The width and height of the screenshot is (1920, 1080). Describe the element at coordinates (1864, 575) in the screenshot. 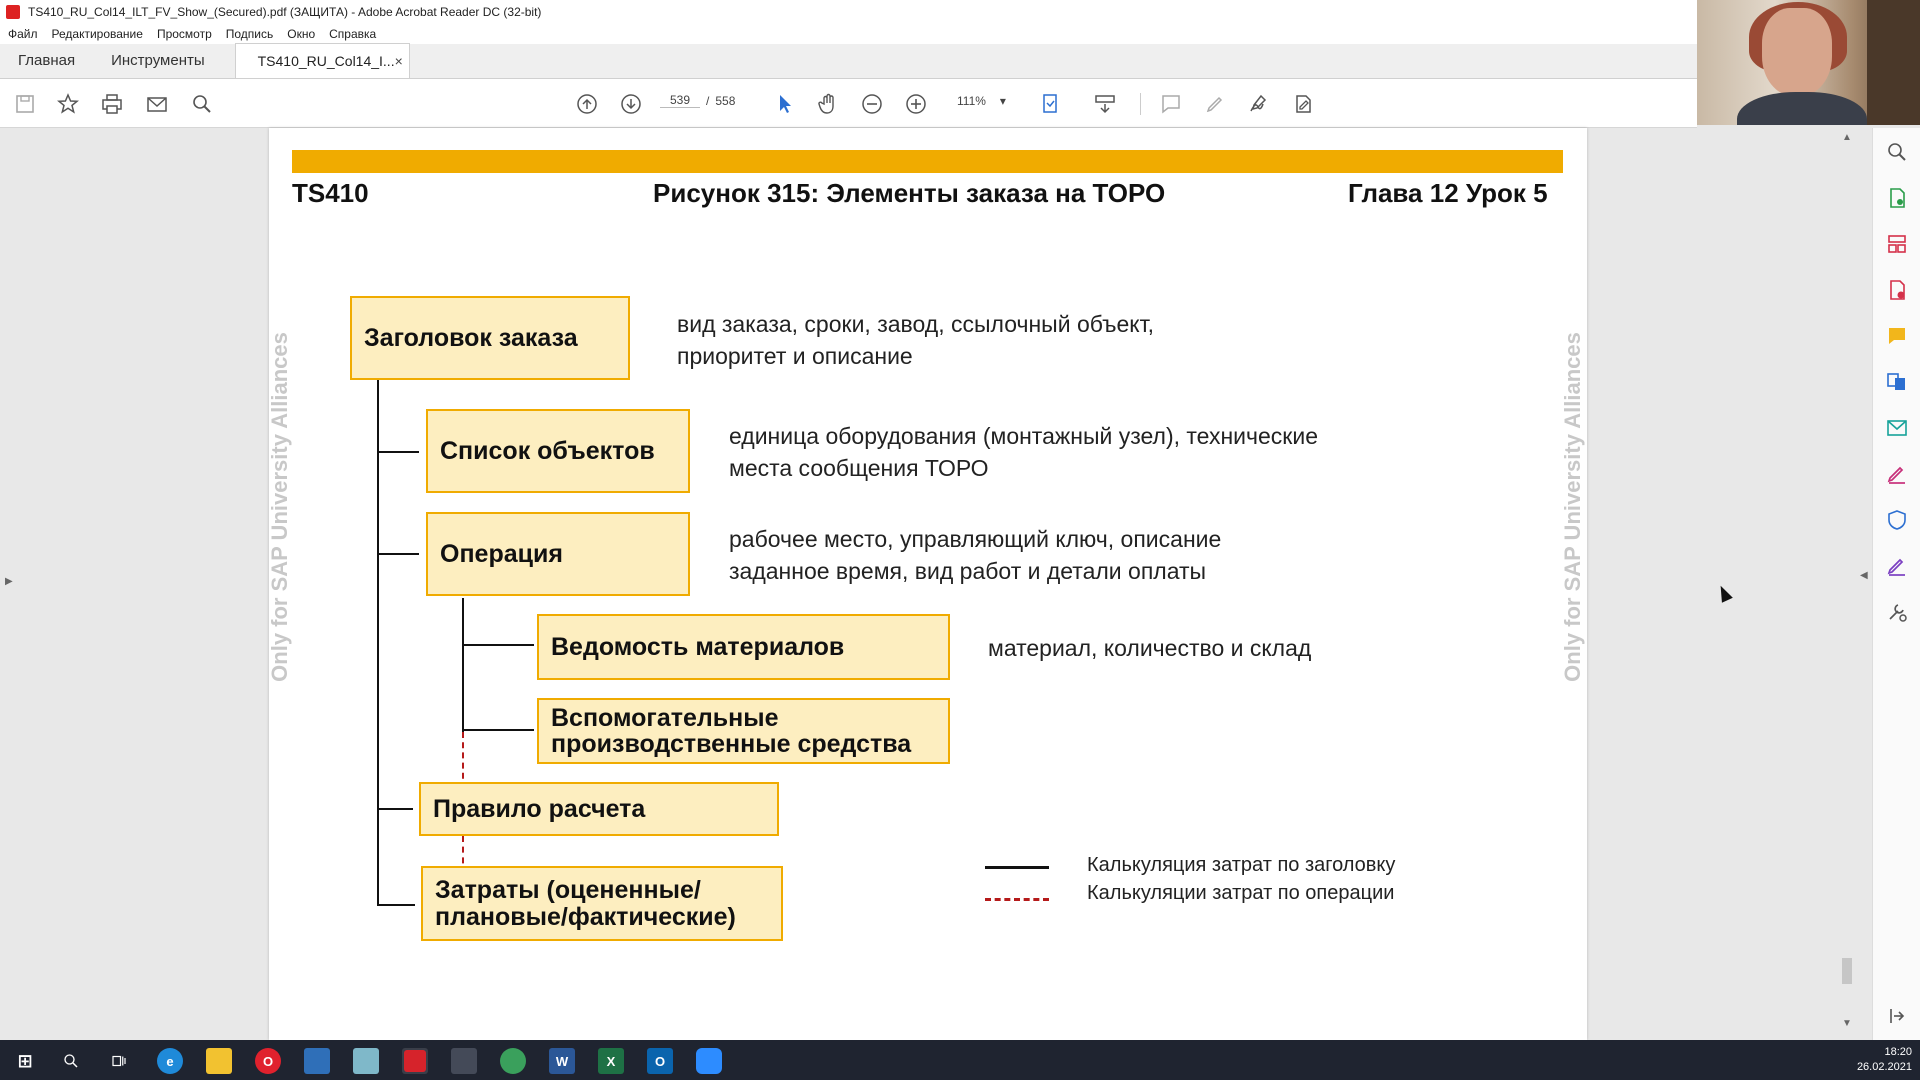

I see `collapse-right-panel-icon: ◀` at that location.